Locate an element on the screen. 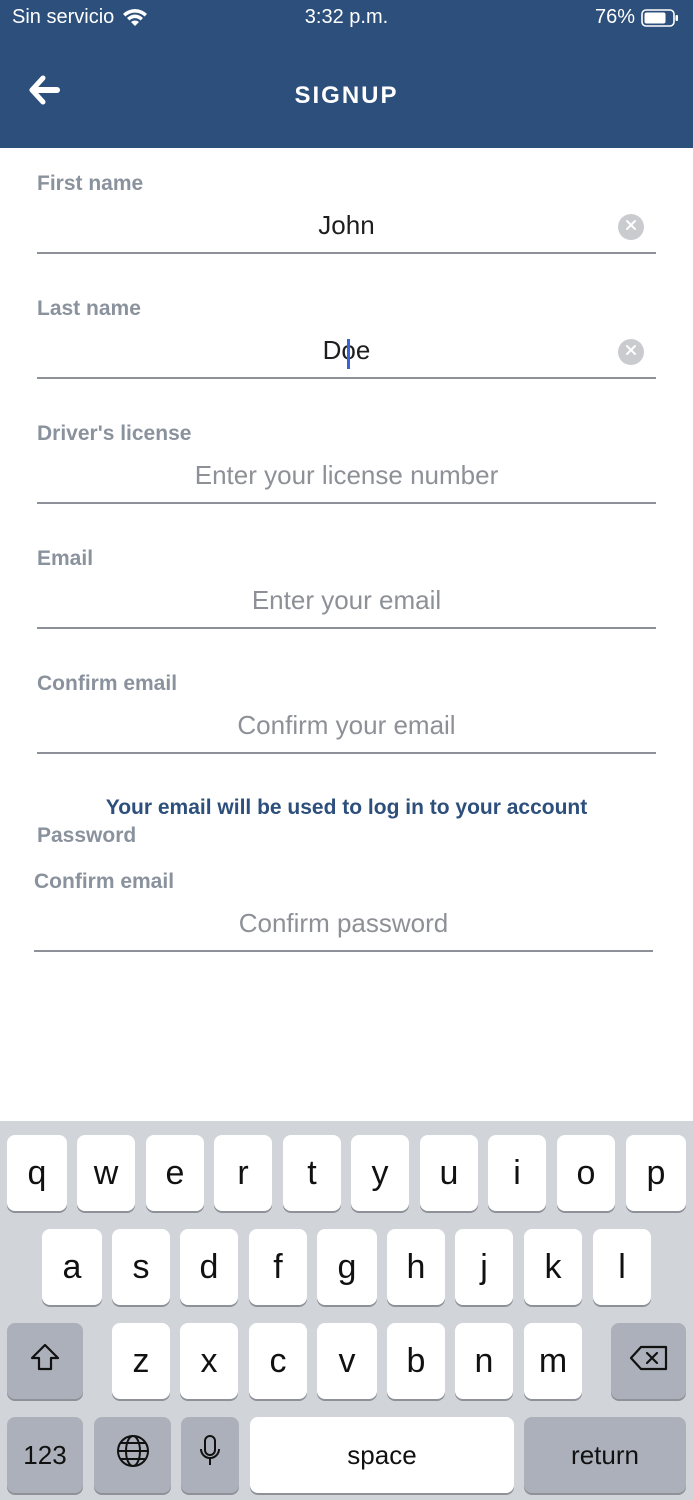  first-name-label: First name is located at coordinates (90, 183).